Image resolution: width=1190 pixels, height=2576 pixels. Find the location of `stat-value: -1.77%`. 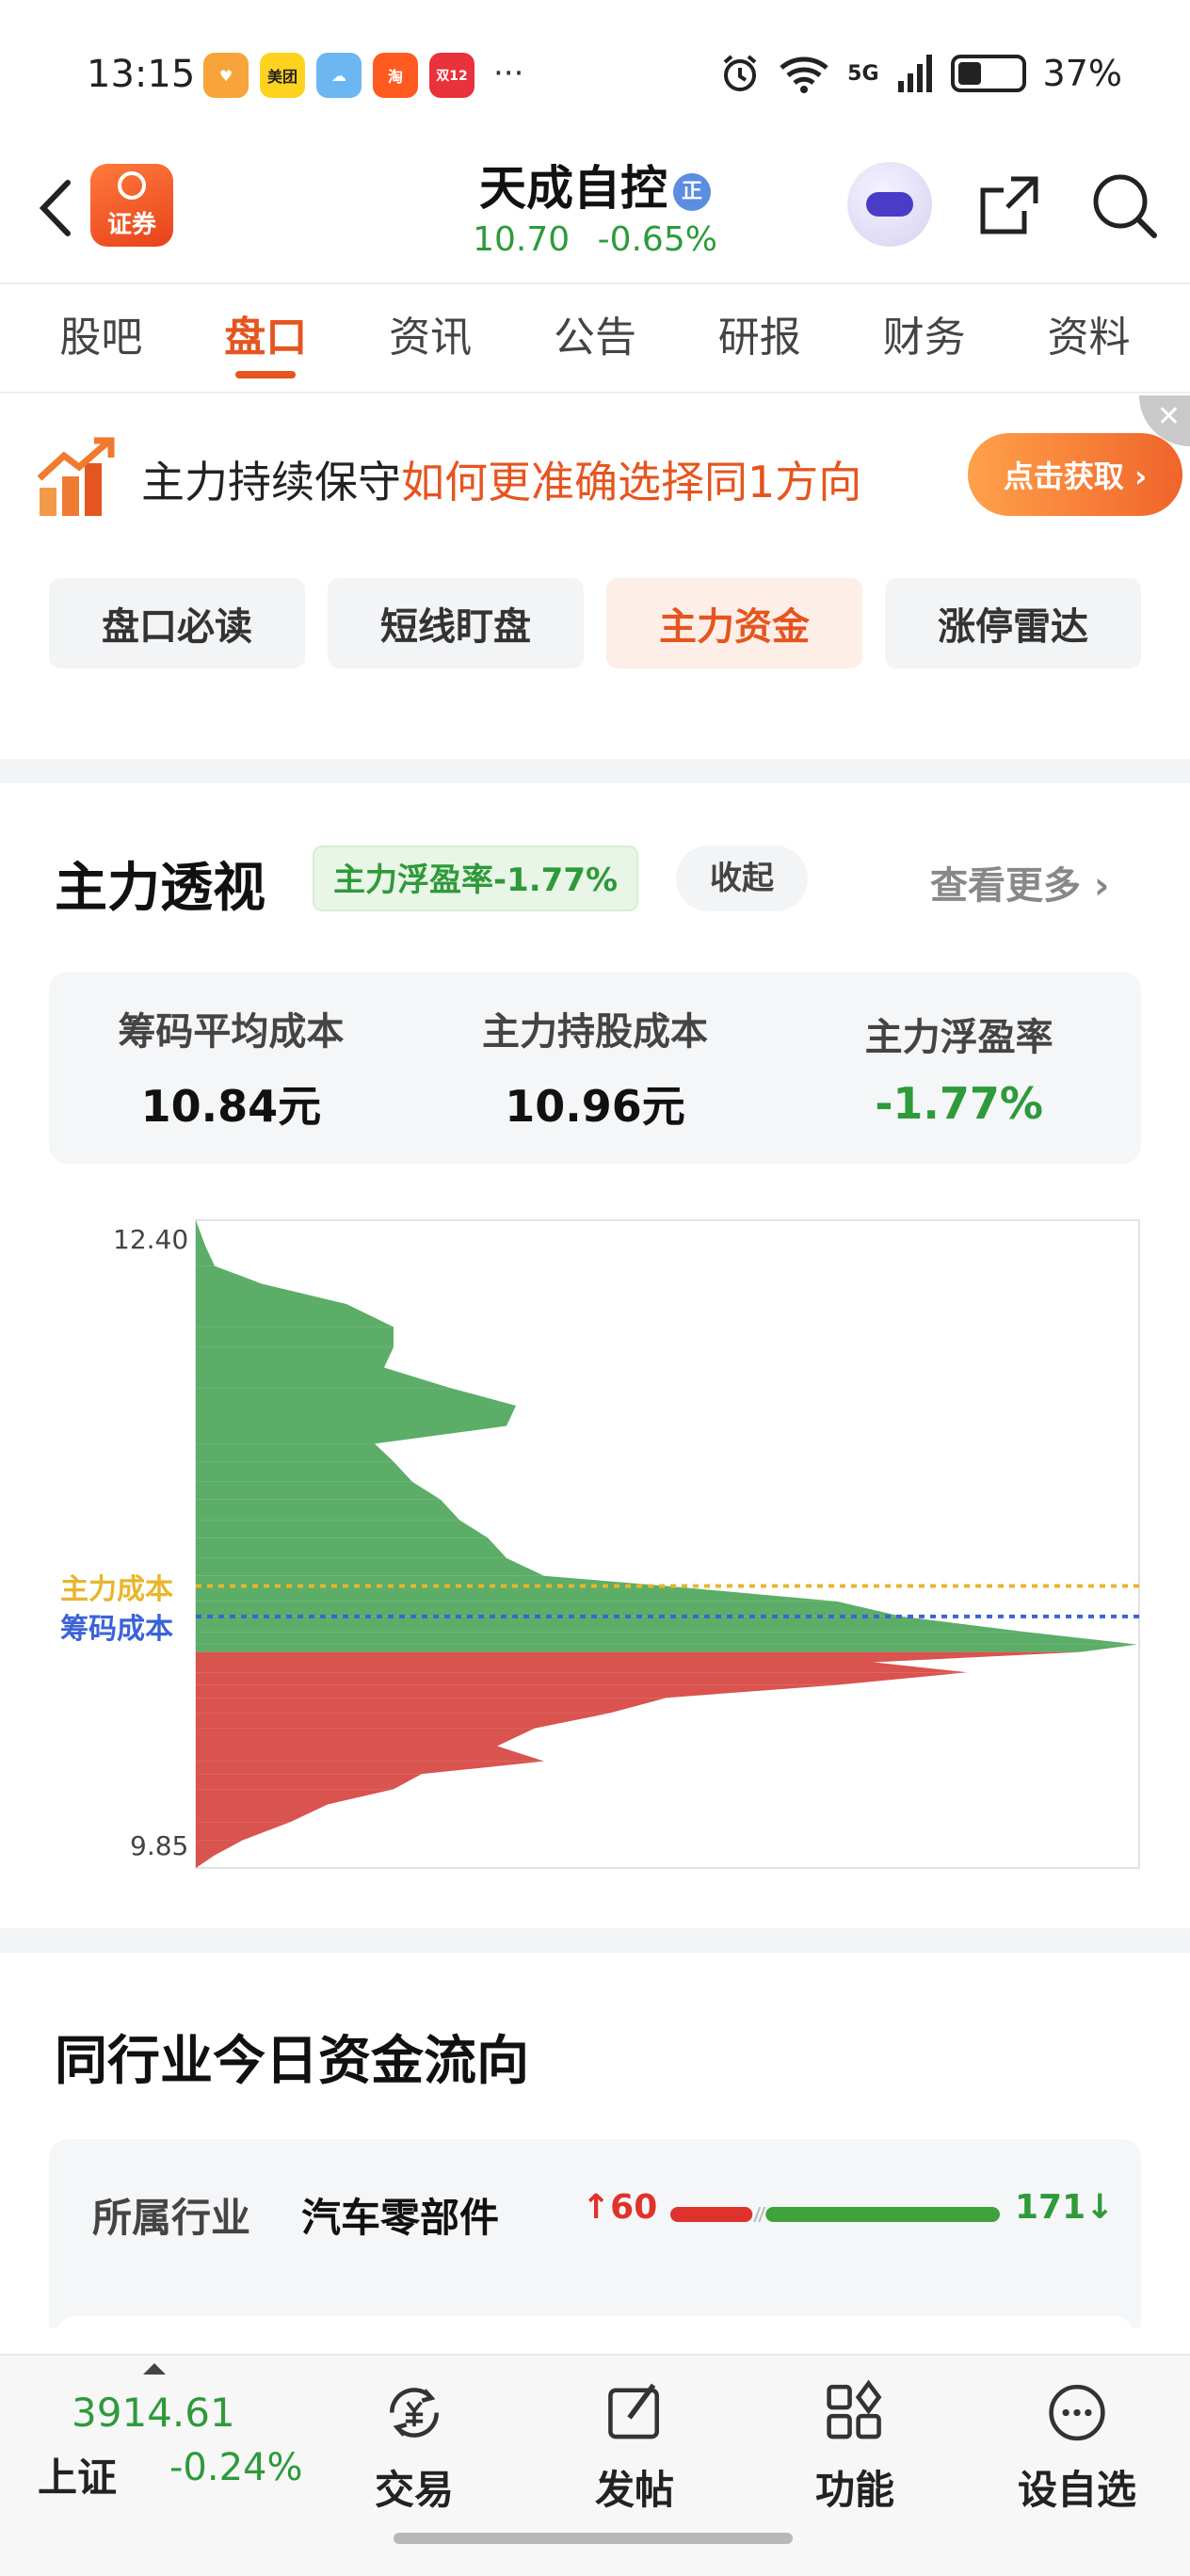

stat-value: -1.77% is located at coordinates (959, 1103).